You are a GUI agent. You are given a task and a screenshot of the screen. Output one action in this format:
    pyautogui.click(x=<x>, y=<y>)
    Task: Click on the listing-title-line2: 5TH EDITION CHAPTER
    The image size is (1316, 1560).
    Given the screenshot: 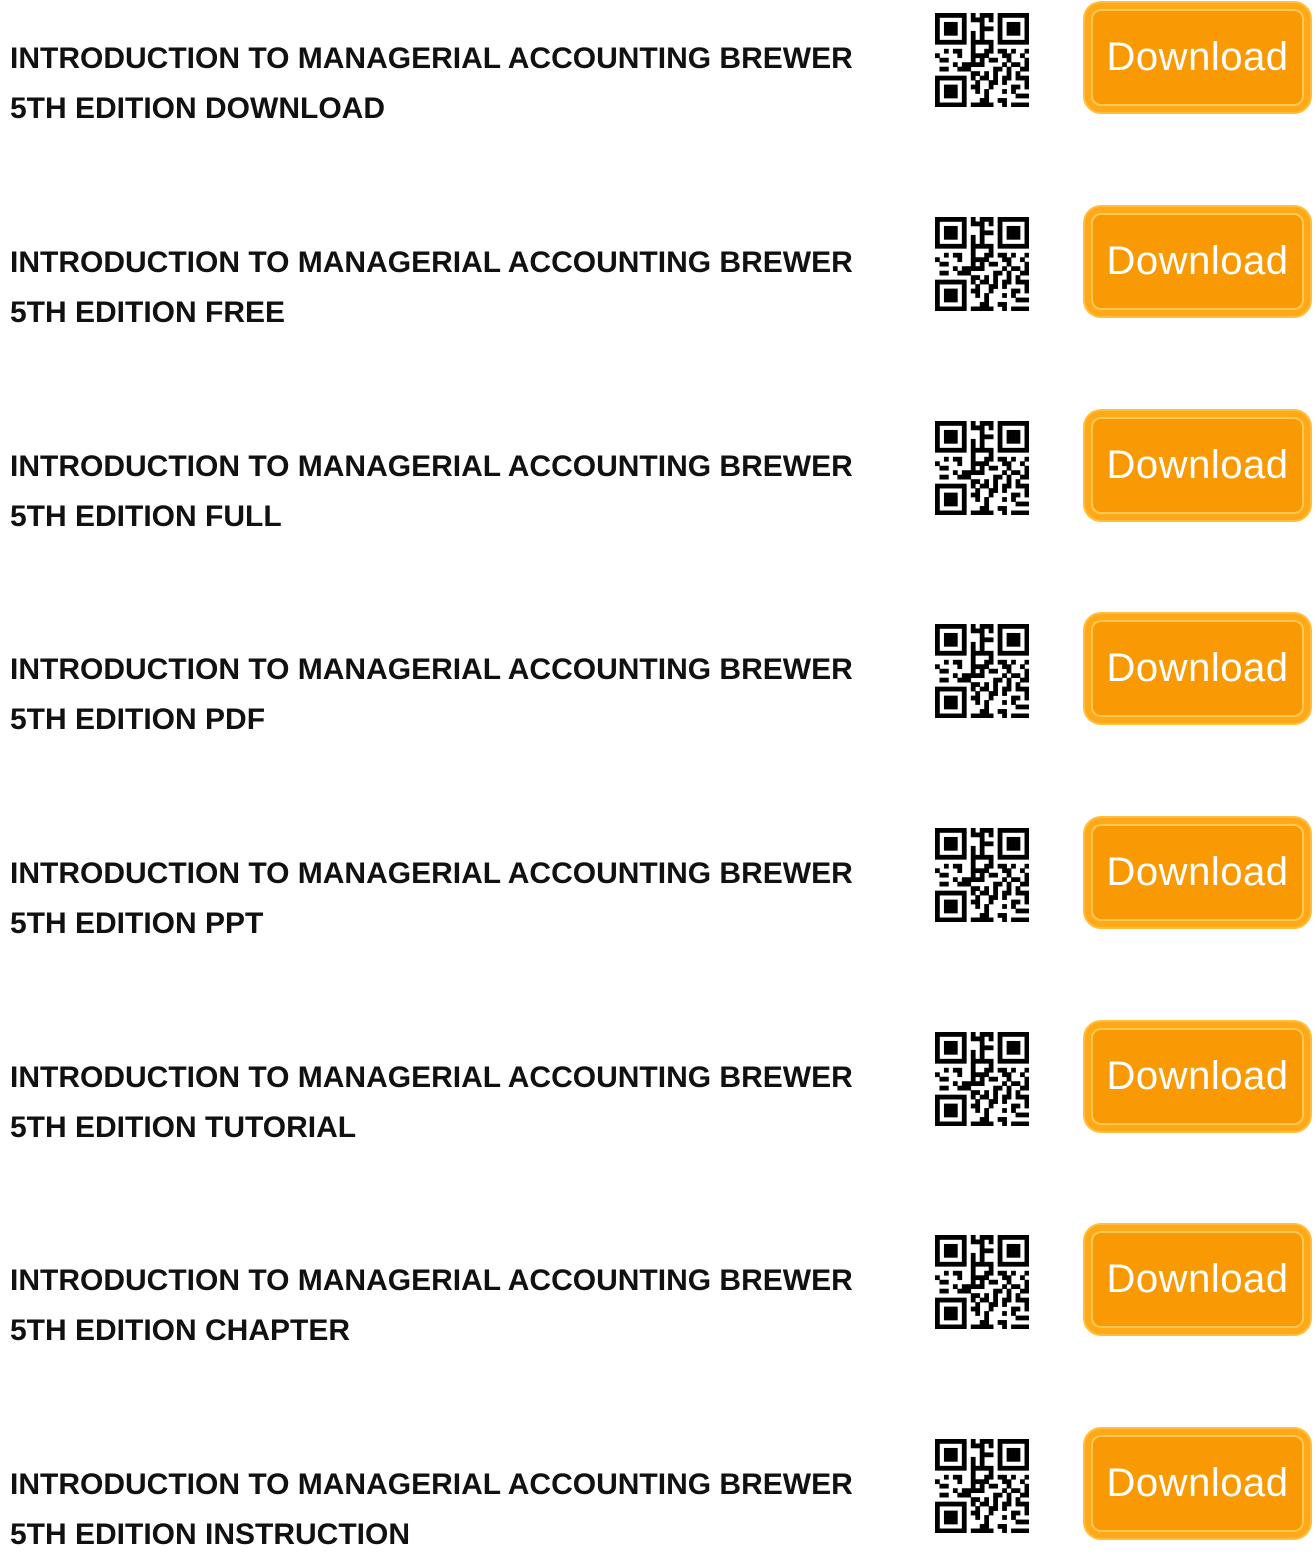 What is the action you would take?
    pyautogui.click(x=180, y=1330)
    